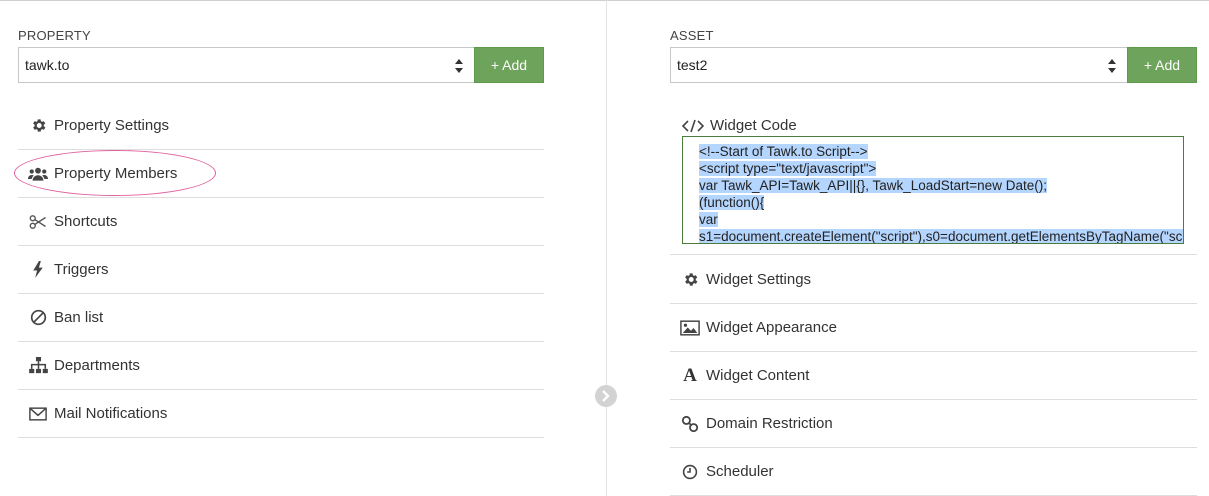 The width and height of the screenshot is (1209, 496). What do you see at coordinates (246, 65) in the screenshot?
I see `property-select: tawk.to` at bounding box center [246, 65].